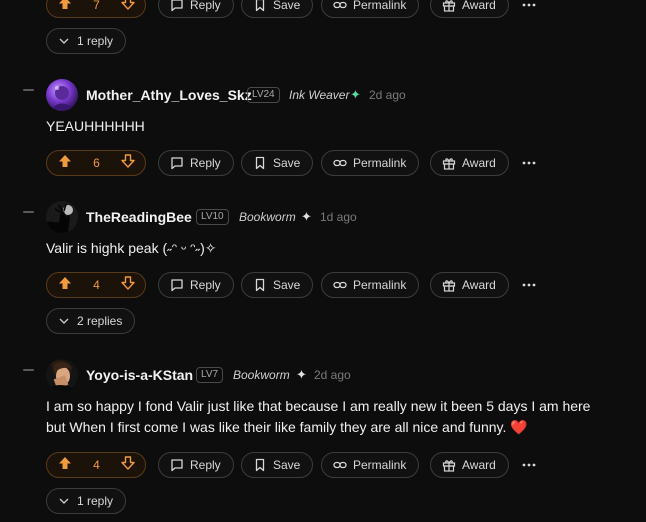  Describe the element at coordinates (139, 217) in the screenshot. I see `username: TheReadingBee` at that location.